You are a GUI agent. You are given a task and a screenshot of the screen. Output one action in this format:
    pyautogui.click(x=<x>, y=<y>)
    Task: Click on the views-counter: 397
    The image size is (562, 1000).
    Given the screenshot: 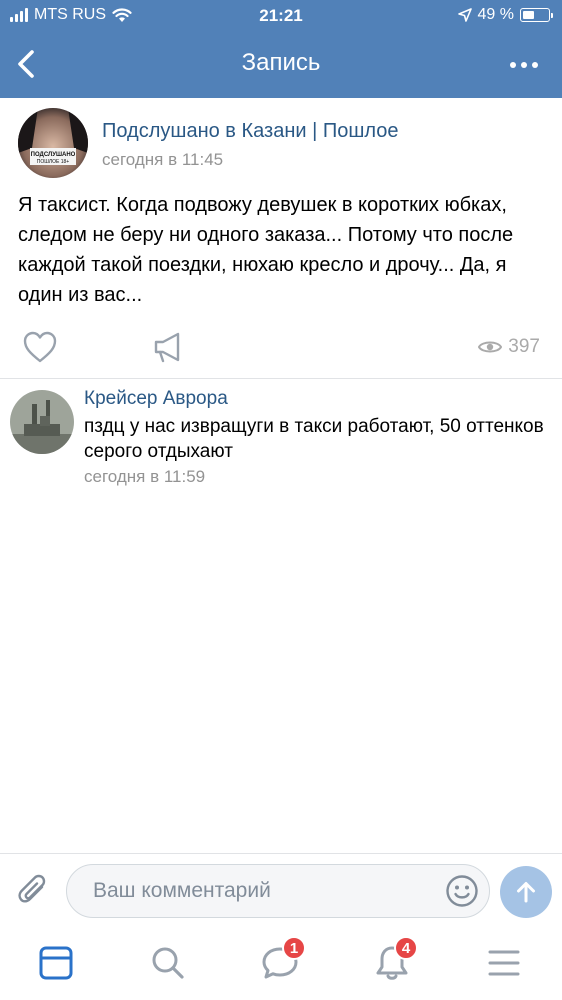 What is the action you would take?
    pyautogui.click(x=509, y=347)
    